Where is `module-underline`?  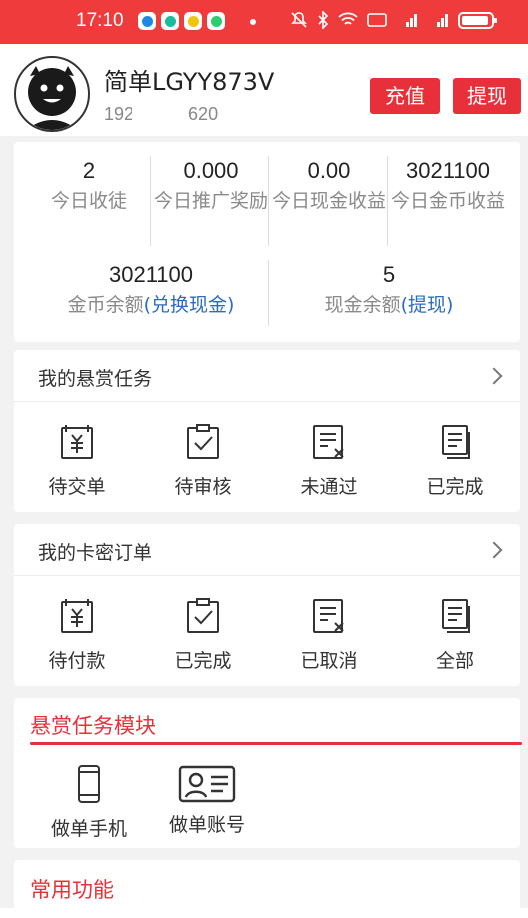
module-underline is located at coordinates (276, 743).